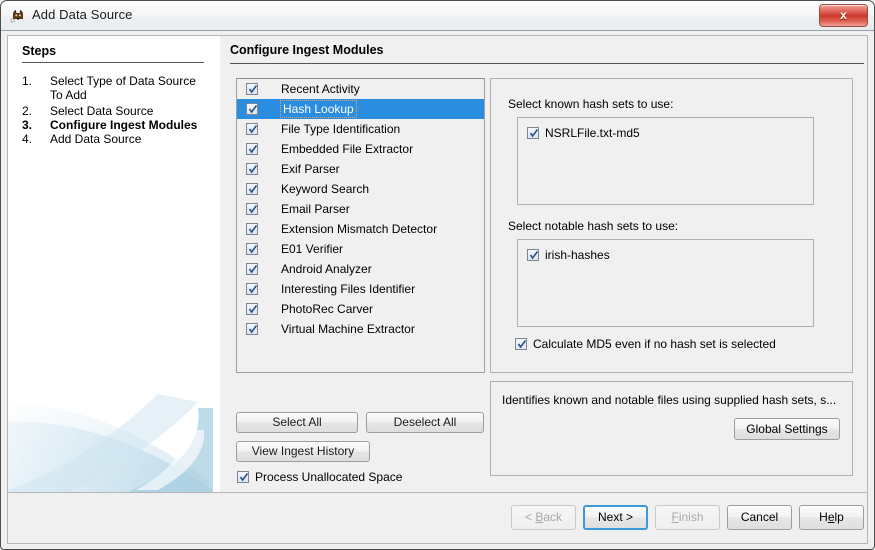 This screenshot has height=550, width=875. I want to click on select-all-button: Select All, so click(297, 422).